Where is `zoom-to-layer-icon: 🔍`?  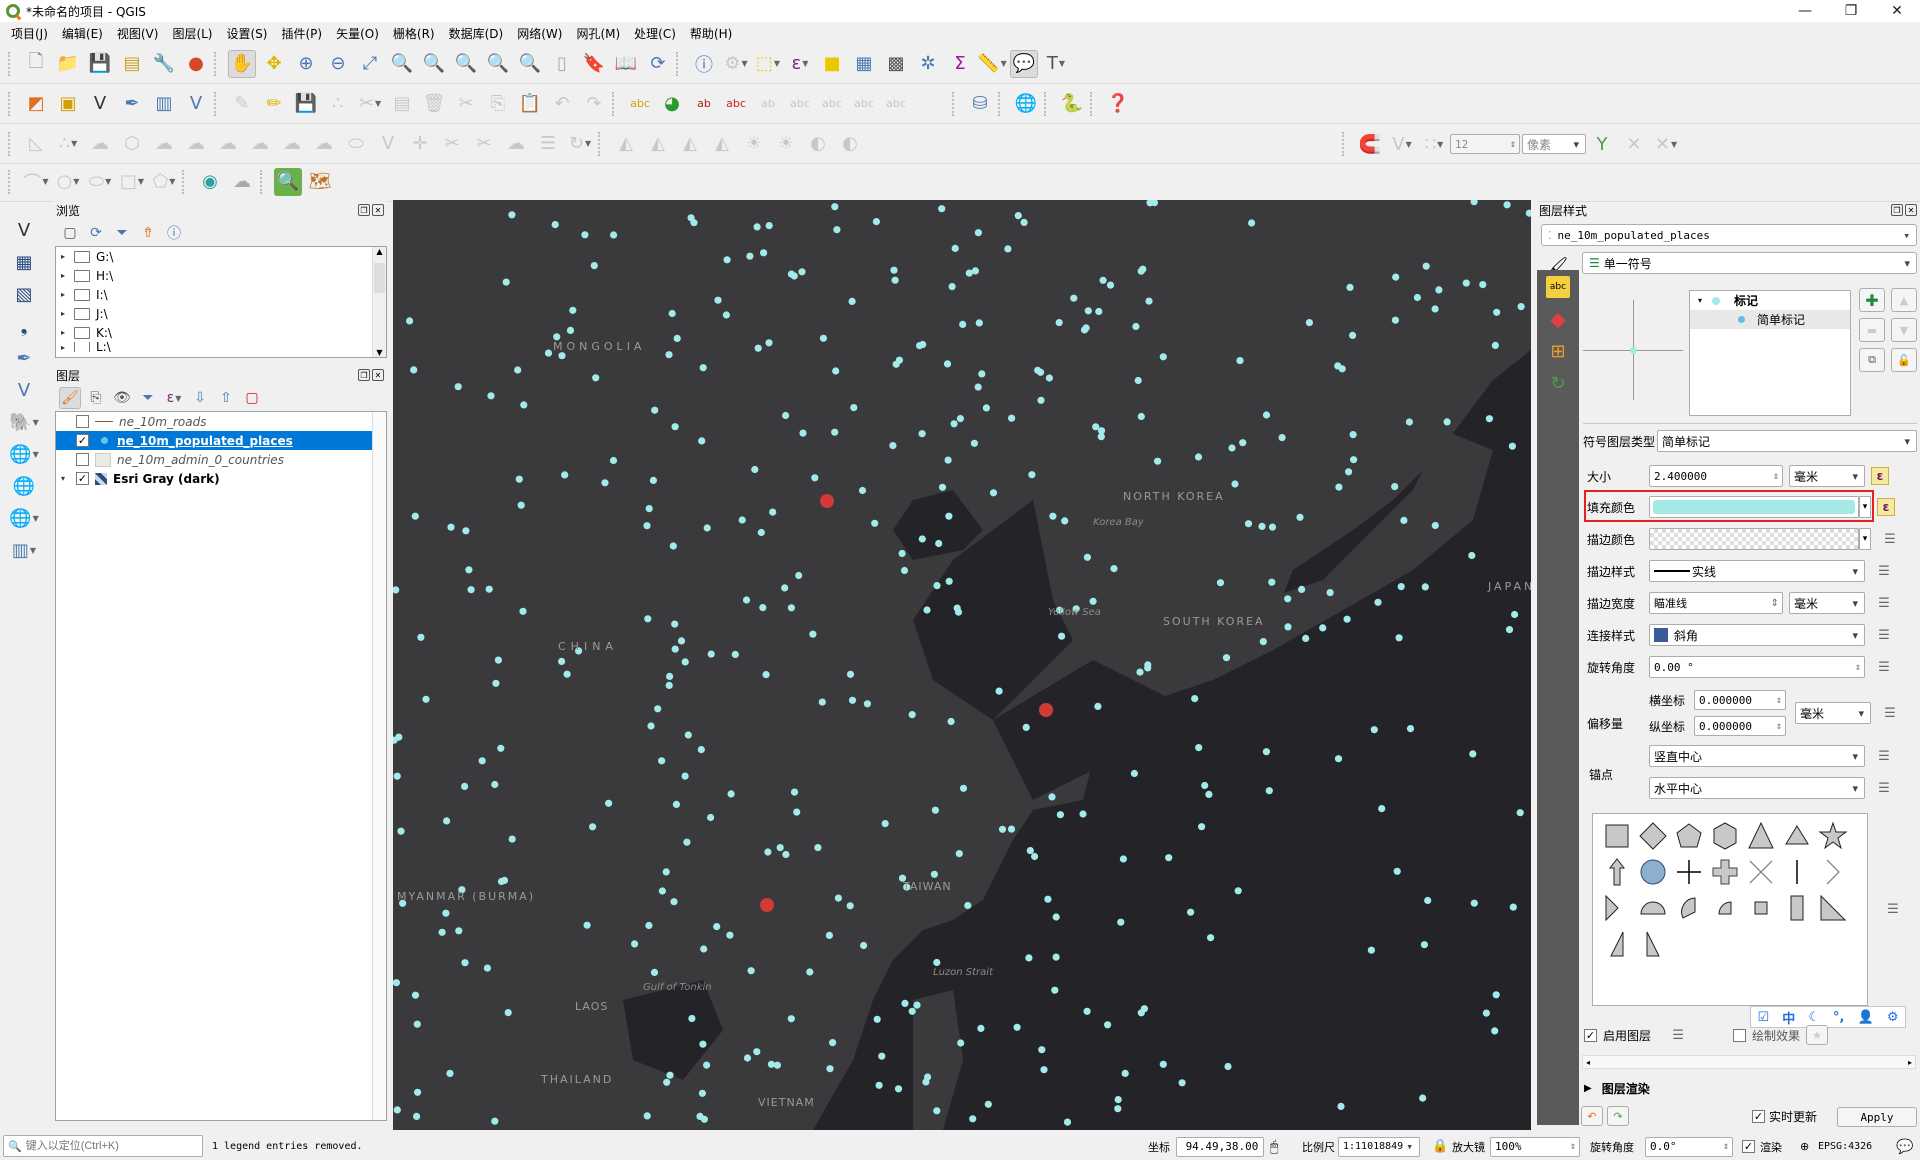
zoom-to-layer-icon: 🔍 is located at coordinates (434, 64).